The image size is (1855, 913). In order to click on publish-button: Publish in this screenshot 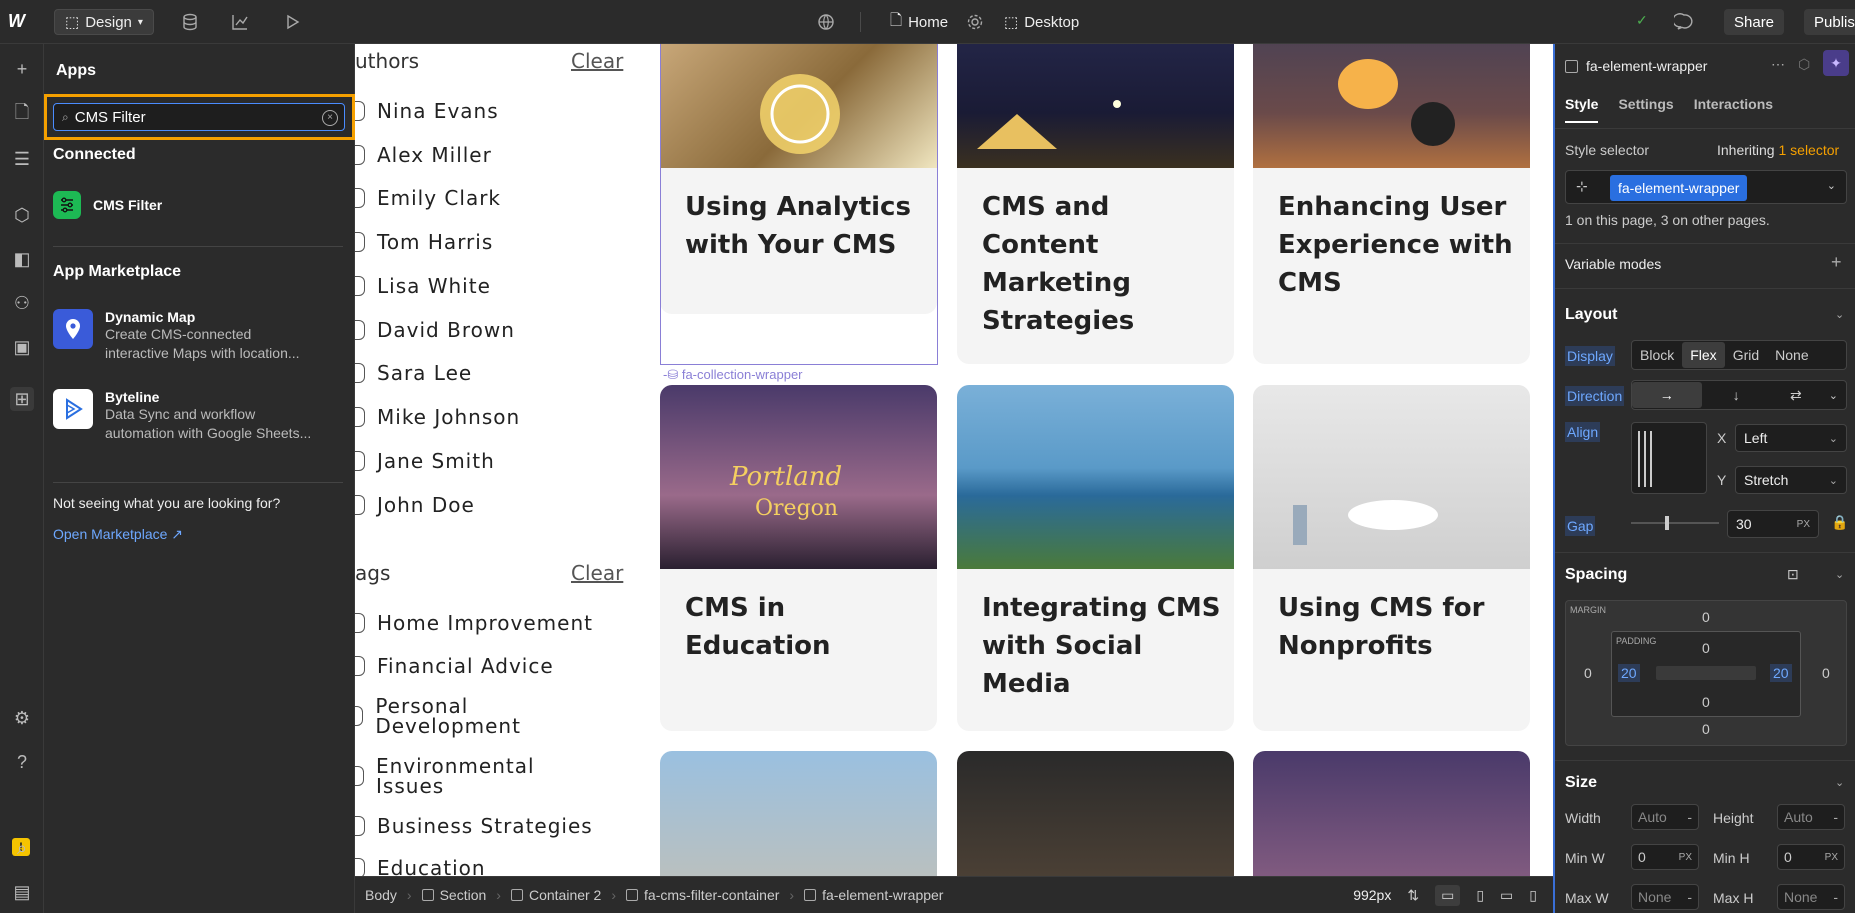, I will do `click(1829, 22)`.